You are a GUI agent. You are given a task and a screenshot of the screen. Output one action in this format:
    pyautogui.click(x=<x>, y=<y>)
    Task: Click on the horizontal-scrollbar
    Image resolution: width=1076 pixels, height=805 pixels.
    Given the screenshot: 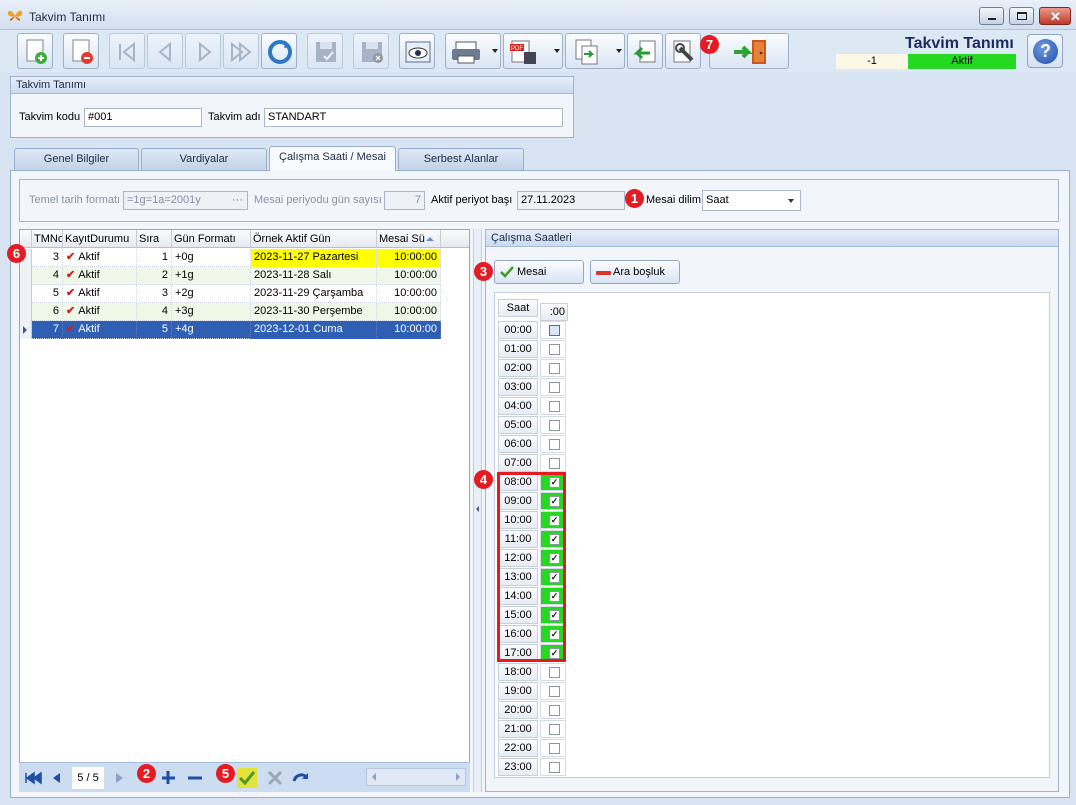 What is the action you would take?
    pyautogui.click(x=416, y=777)
    